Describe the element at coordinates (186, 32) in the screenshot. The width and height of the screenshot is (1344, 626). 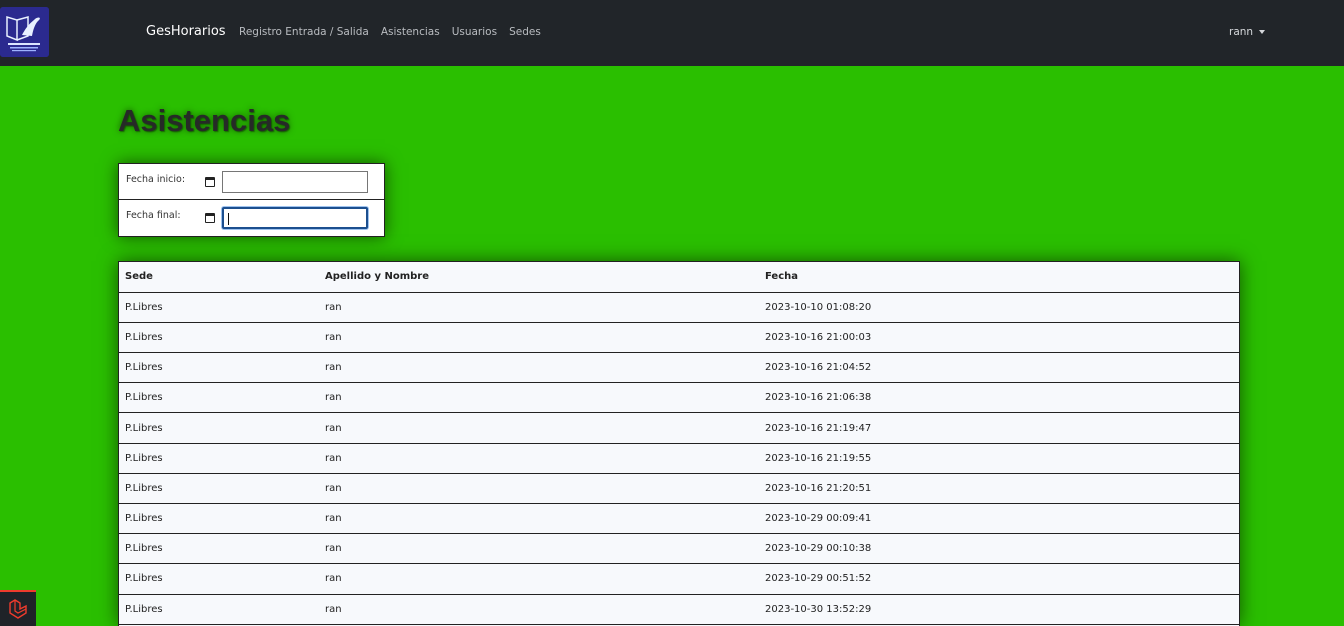
I see `brand-link: GesHorarios` at that location.